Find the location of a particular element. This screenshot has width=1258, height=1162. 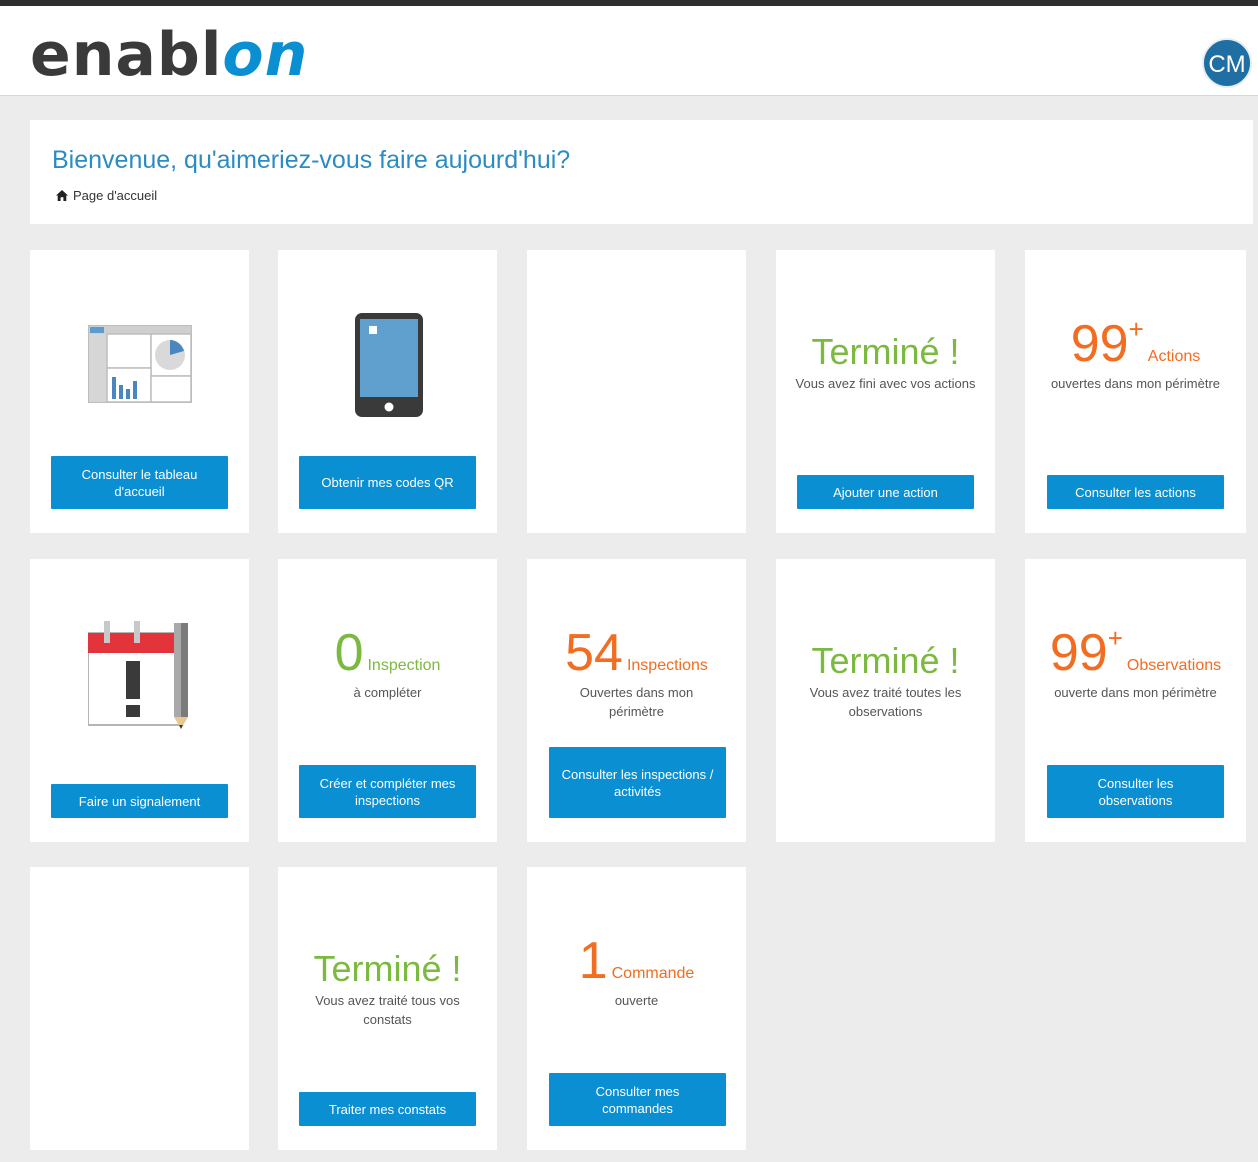

observations-open-text: ouverte dans mon périmètre is located at coordinates (1135, 692).